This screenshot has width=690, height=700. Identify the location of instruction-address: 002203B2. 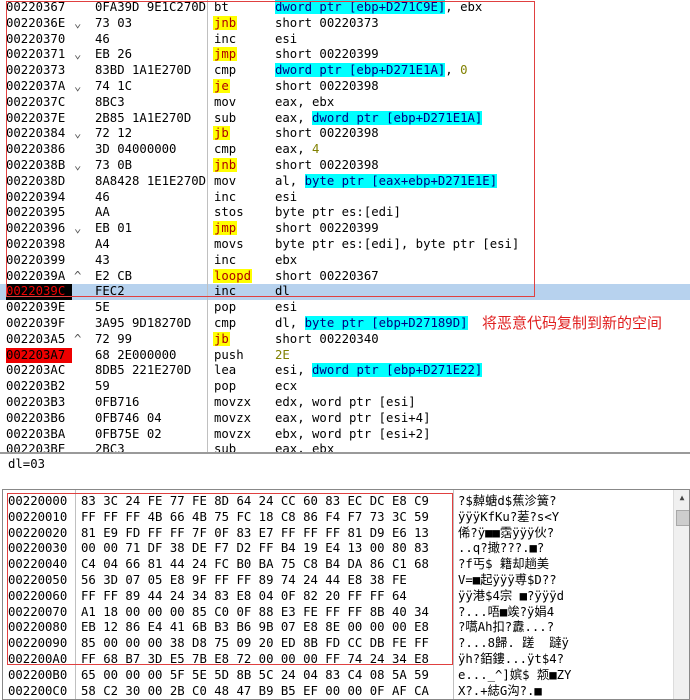
(36, 386).